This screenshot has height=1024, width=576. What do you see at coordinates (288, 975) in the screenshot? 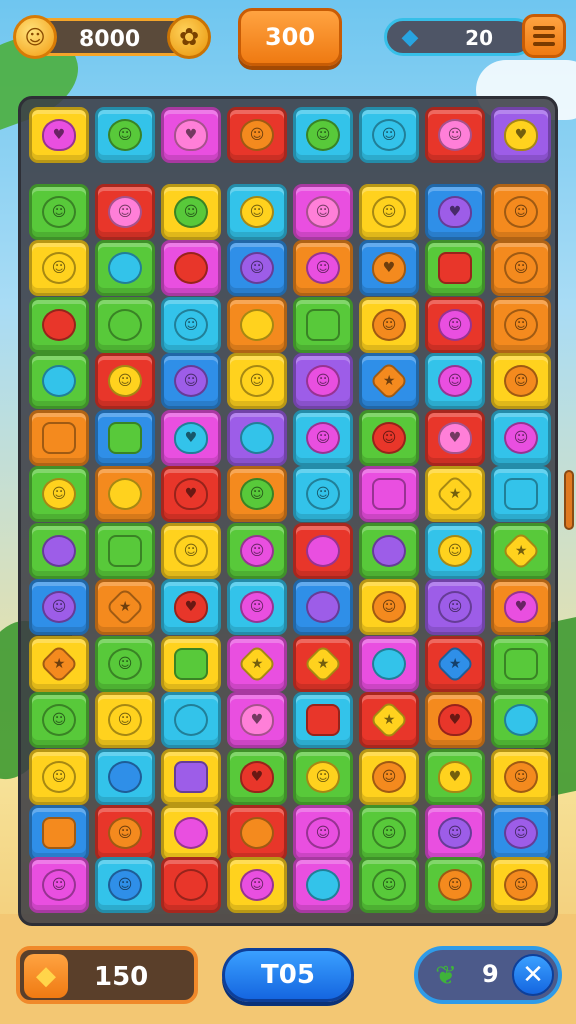
I see `level-button: T05` at bounding box center [288, 975].